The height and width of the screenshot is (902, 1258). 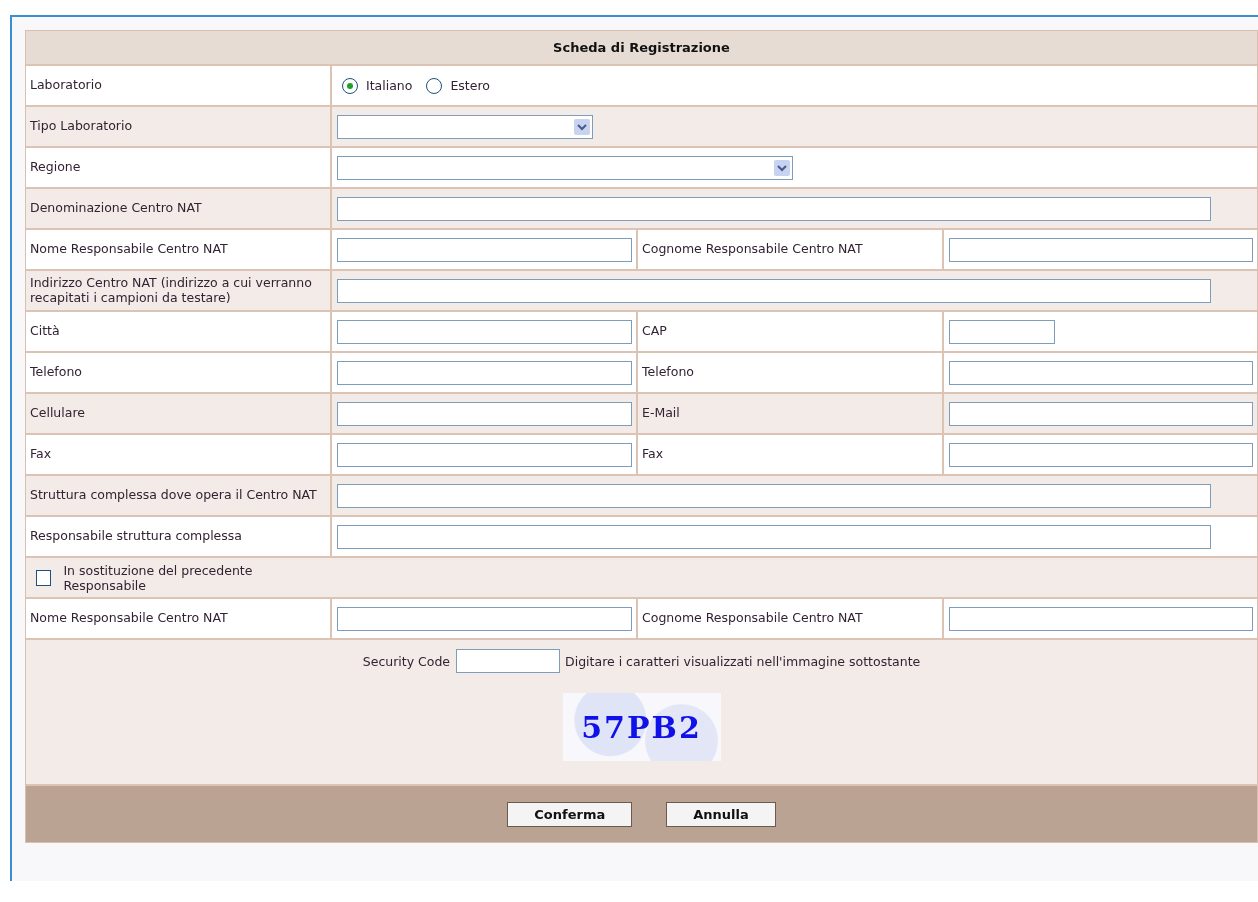 What do you see at coordinates (743, 661) in the screenshot?
I see `security-hint: Digitare i caratteri visualizzati nell'immagine sottostante` at bounding box center [743, 661].